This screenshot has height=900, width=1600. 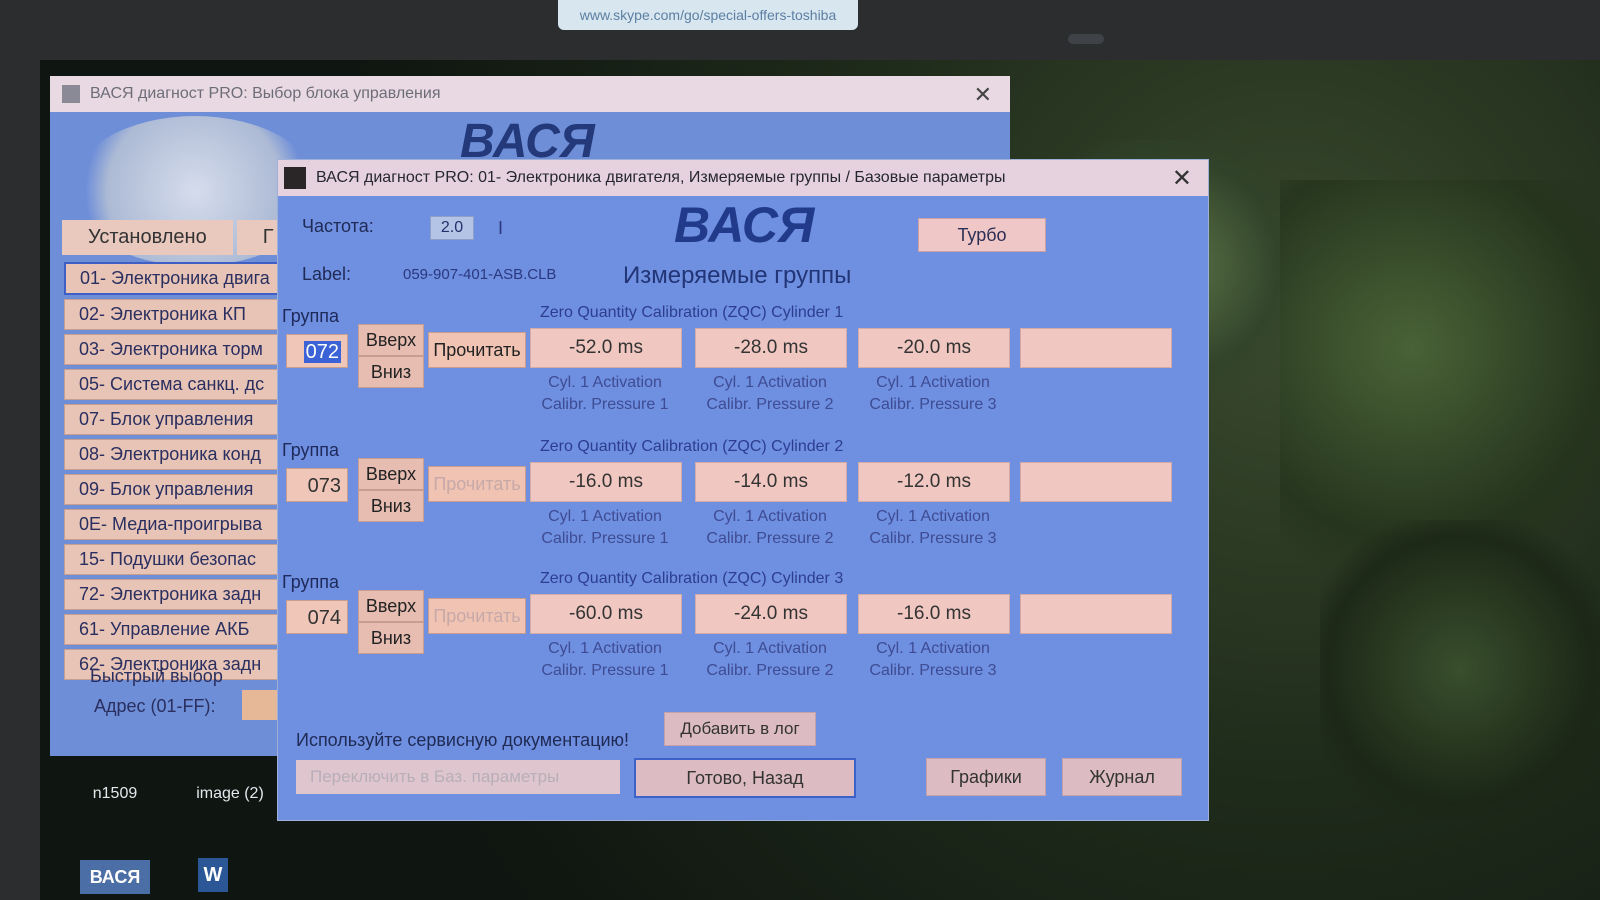 What do you see at coordinates (327, 274) in the screenshot?
I see `label-caption: Label:` at bounding box center [327, 274].